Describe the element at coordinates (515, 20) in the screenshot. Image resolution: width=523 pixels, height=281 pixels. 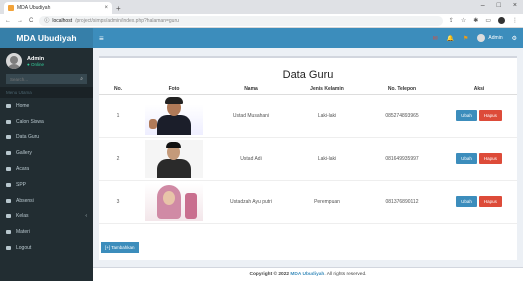
I see `menu-kebab-icon: ⋮` at that location.